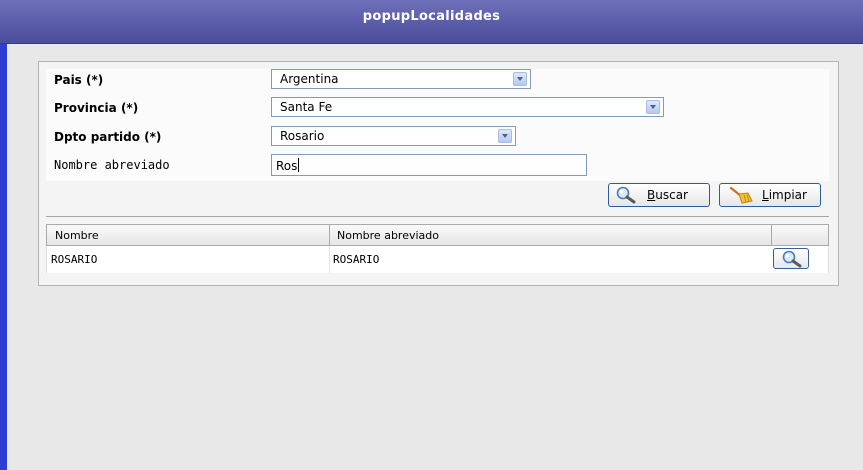 The height and width of the screenshot is (470, 863). I want to click on limpiar-button: Limpiar, so click(770, 195).